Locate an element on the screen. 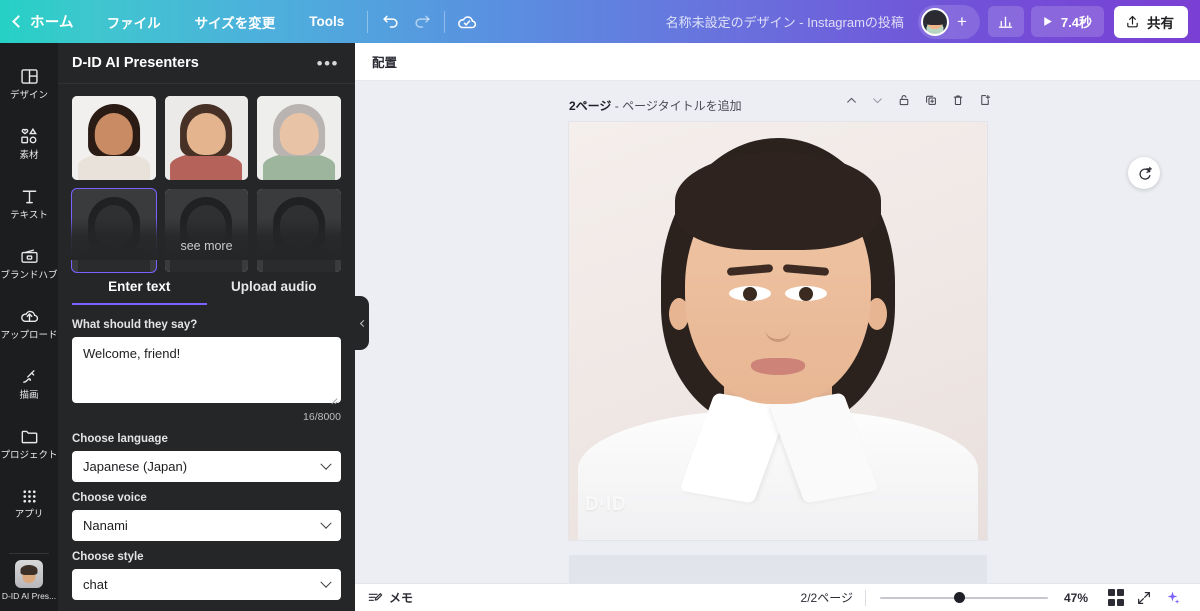 This screenshot has height=611, width=1200. duration-label: 7.4秒 is located at coordinates (1076, 22).